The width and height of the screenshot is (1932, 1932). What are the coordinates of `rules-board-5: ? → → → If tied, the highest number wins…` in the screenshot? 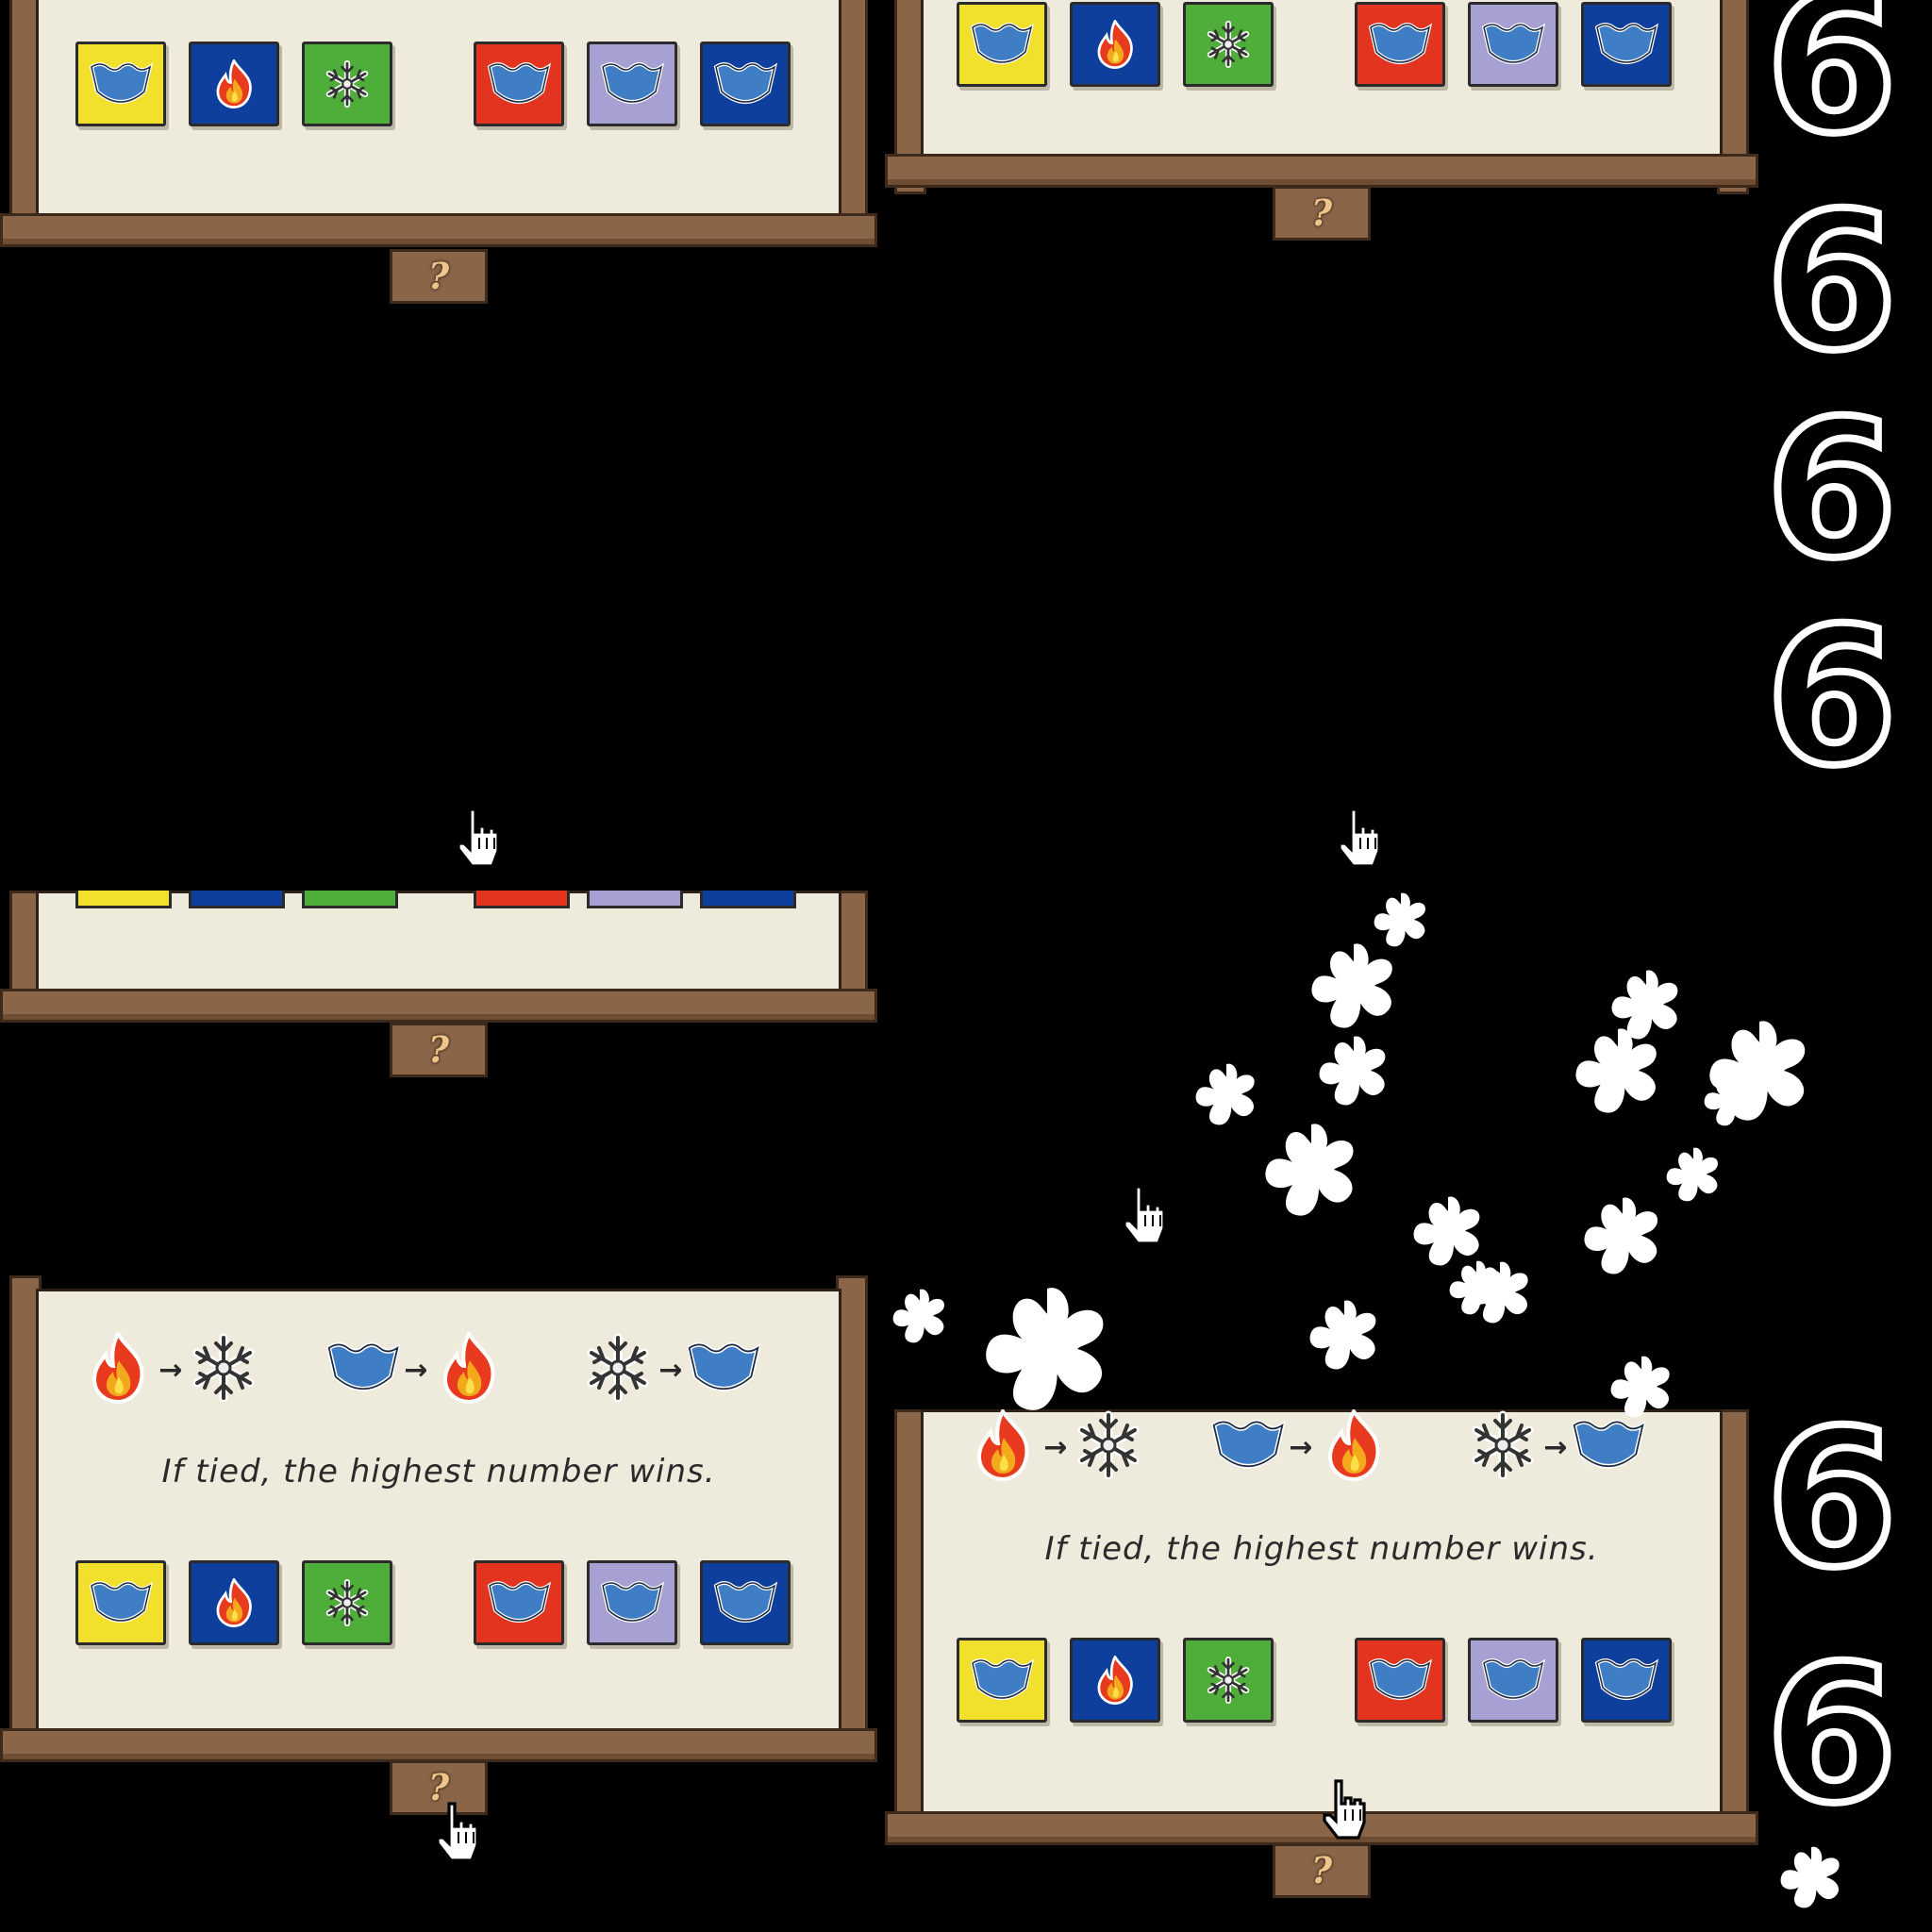 It's located at (1321, 1670).